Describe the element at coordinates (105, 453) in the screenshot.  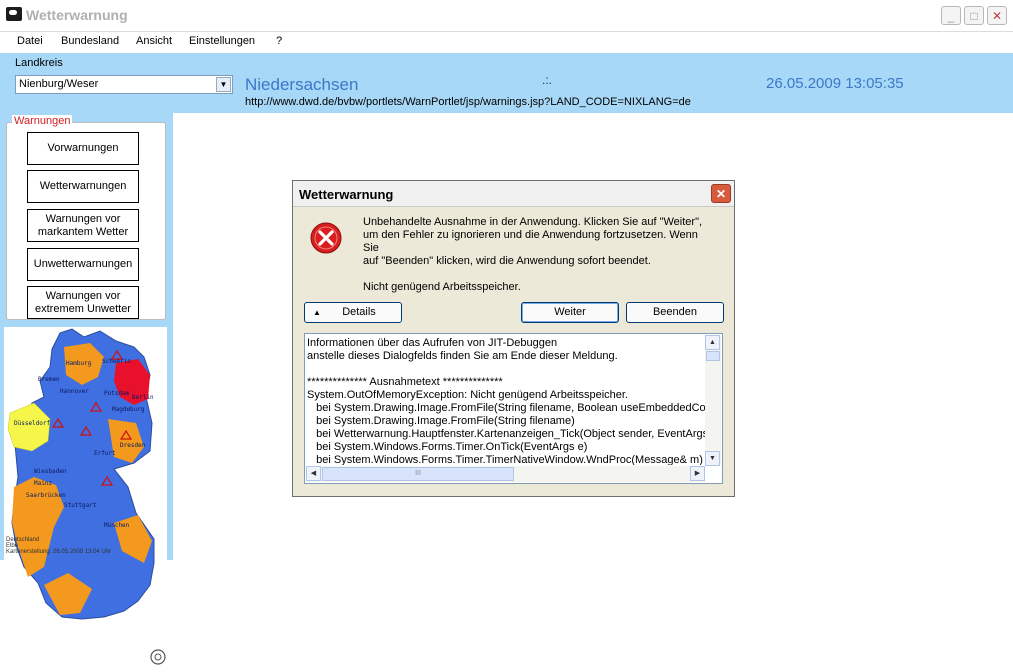
I see `map-city-label: Erfurt` at that location.